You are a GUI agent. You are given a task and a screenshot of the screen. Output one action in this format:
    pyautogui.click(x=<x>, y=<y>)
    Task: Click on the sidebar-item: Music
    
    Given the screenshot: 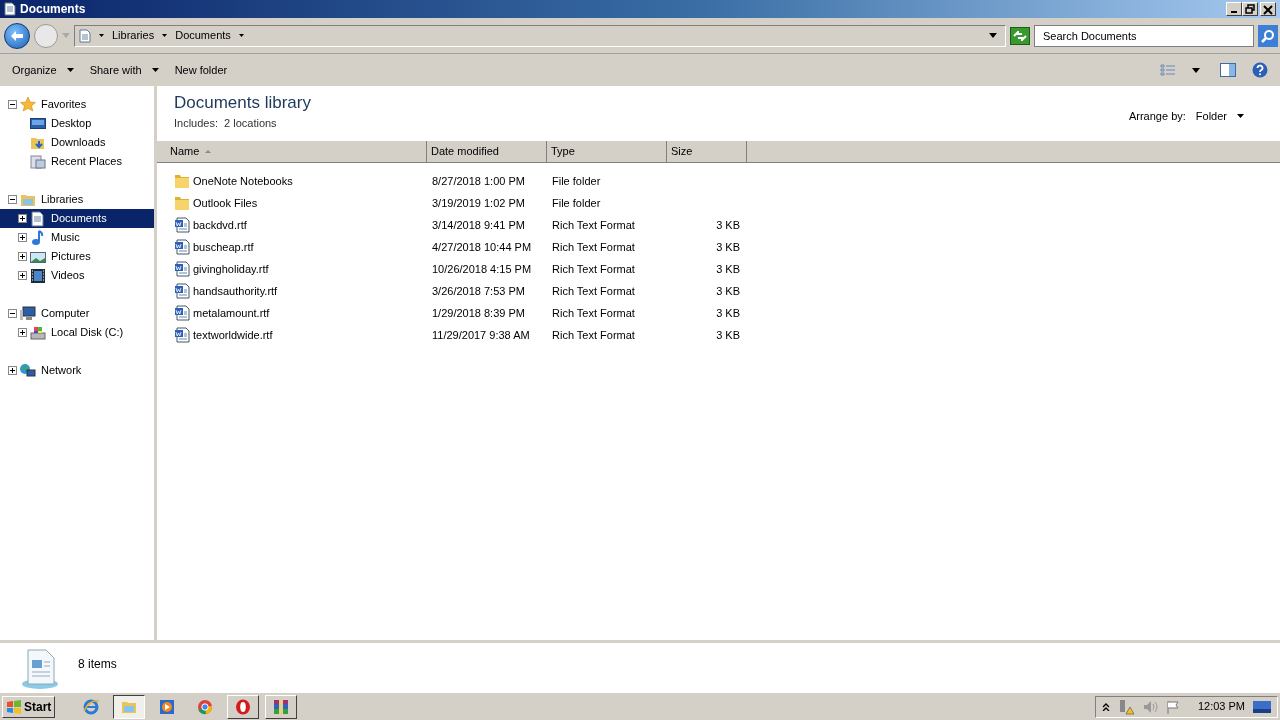 What is the action you would take?
    pyautogui.click(x=77, y=237)
    